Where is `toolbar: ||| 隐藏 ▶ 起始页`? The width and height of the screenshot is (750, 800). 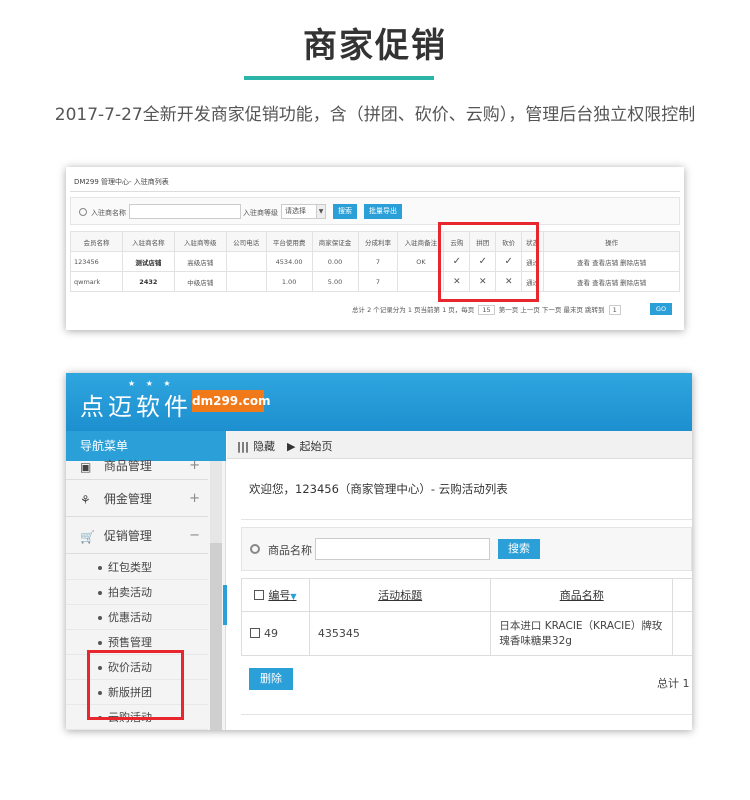 toolbar: ||| 隐藏 ▶ 起始页 is located at coordinates (459, 445).